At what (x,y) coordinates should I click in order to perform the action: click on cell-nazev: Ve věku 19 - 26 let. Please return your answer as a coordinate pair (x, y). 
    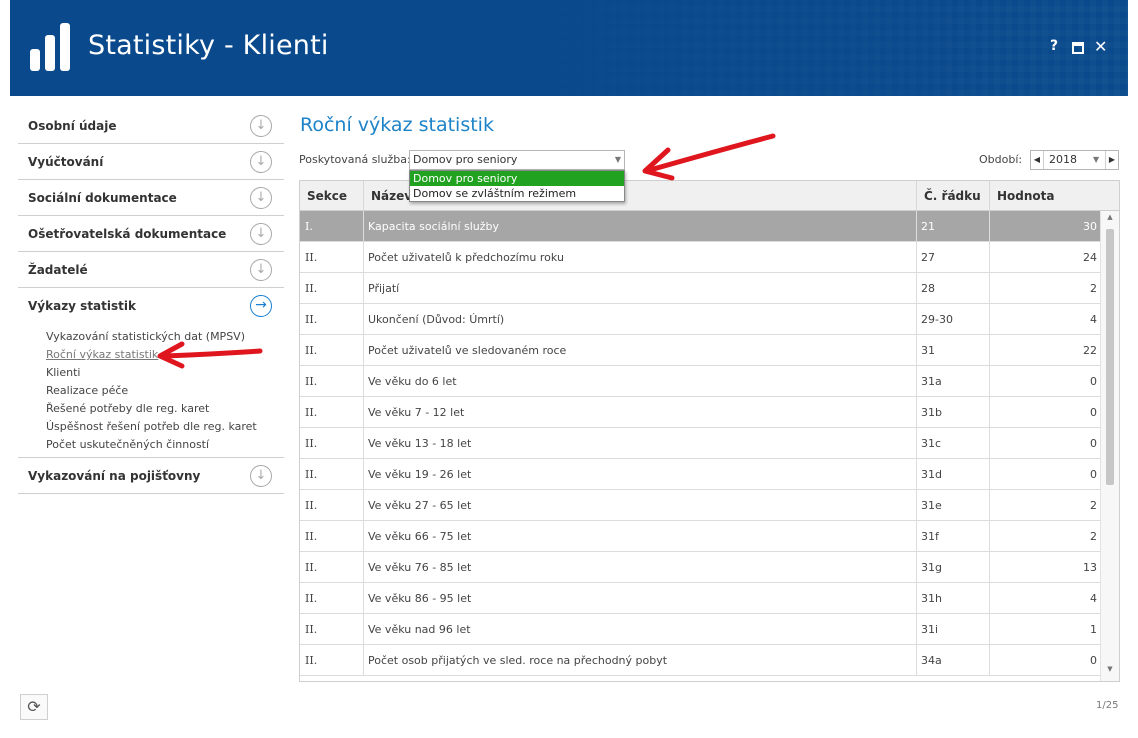
    Looking at the image, I should click on (640, 474).